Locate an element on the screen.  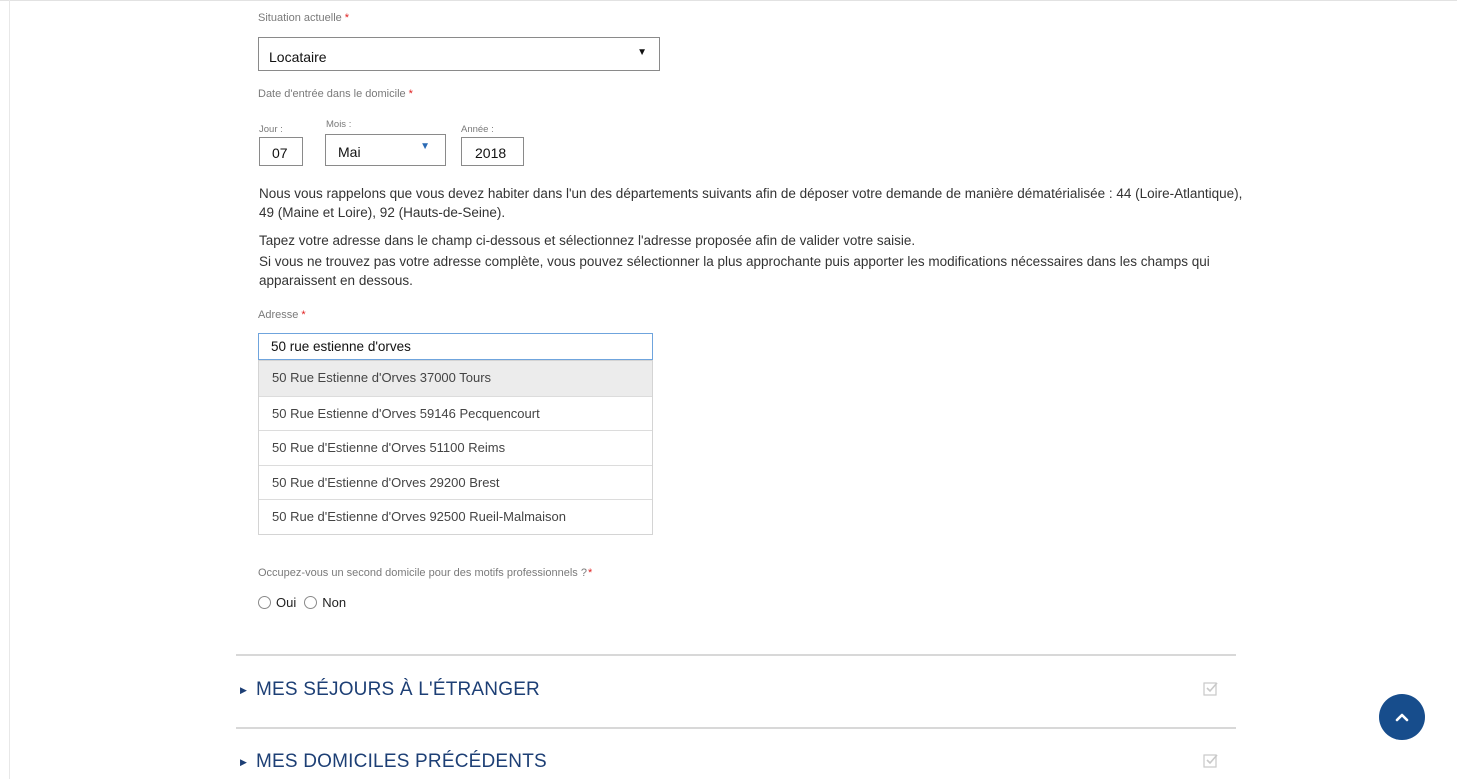
left-edge is located at coordinates (5, 389).